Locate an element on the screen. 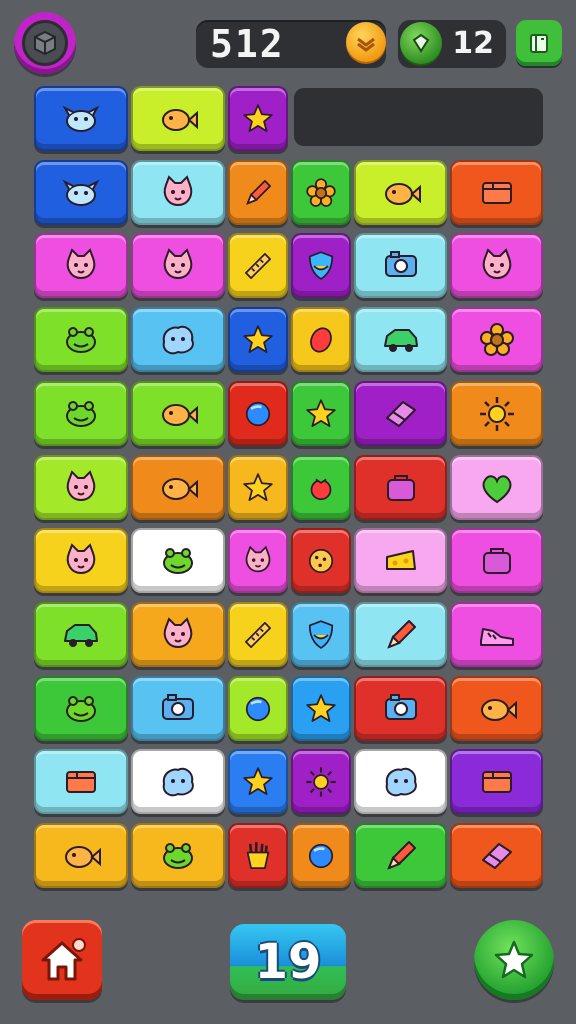 The image size is (576, 1024). pencil-icon is located at coordinates (401, 634).